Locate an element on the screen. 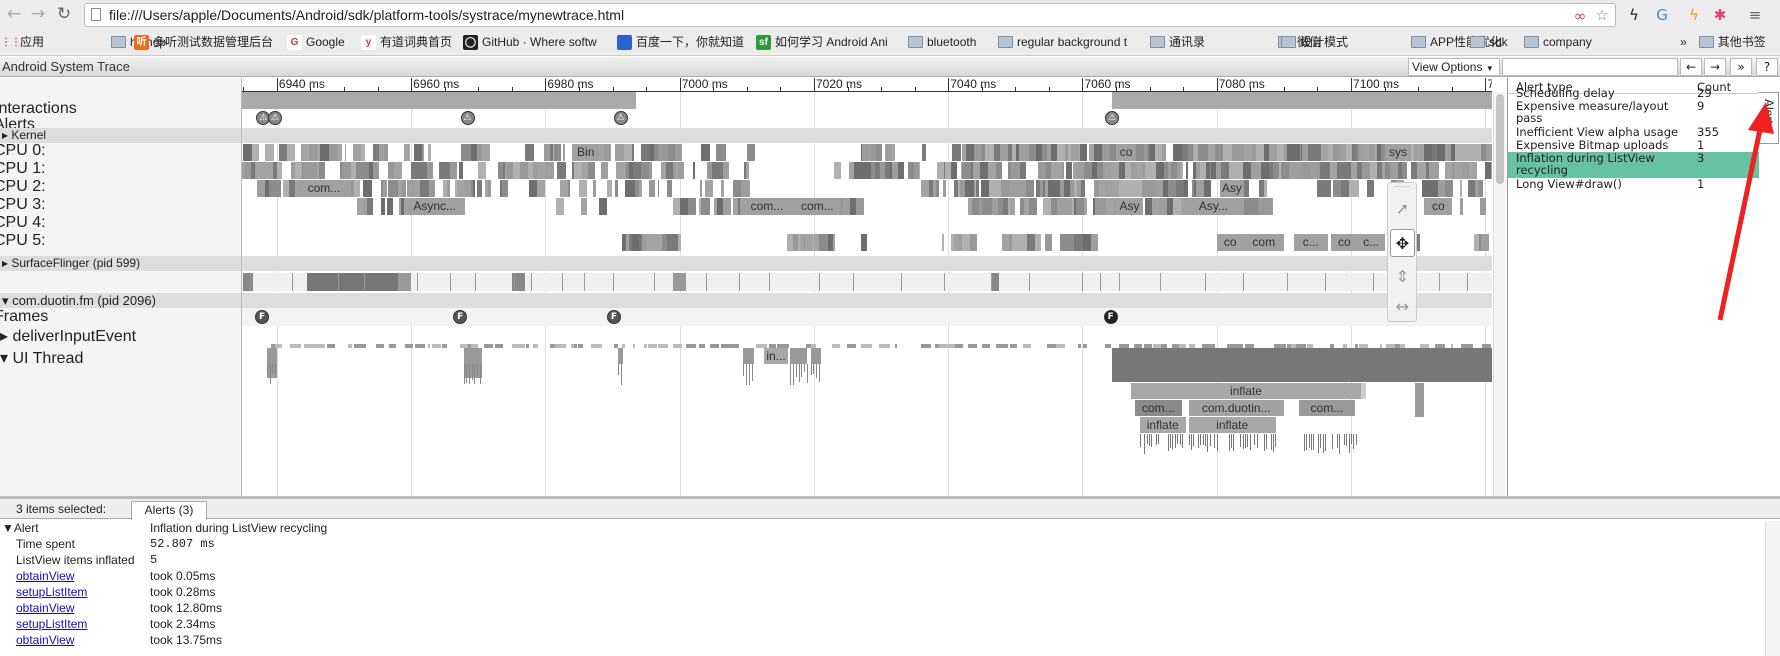  bookmark-item: company is located at coordinates (1558, 42).